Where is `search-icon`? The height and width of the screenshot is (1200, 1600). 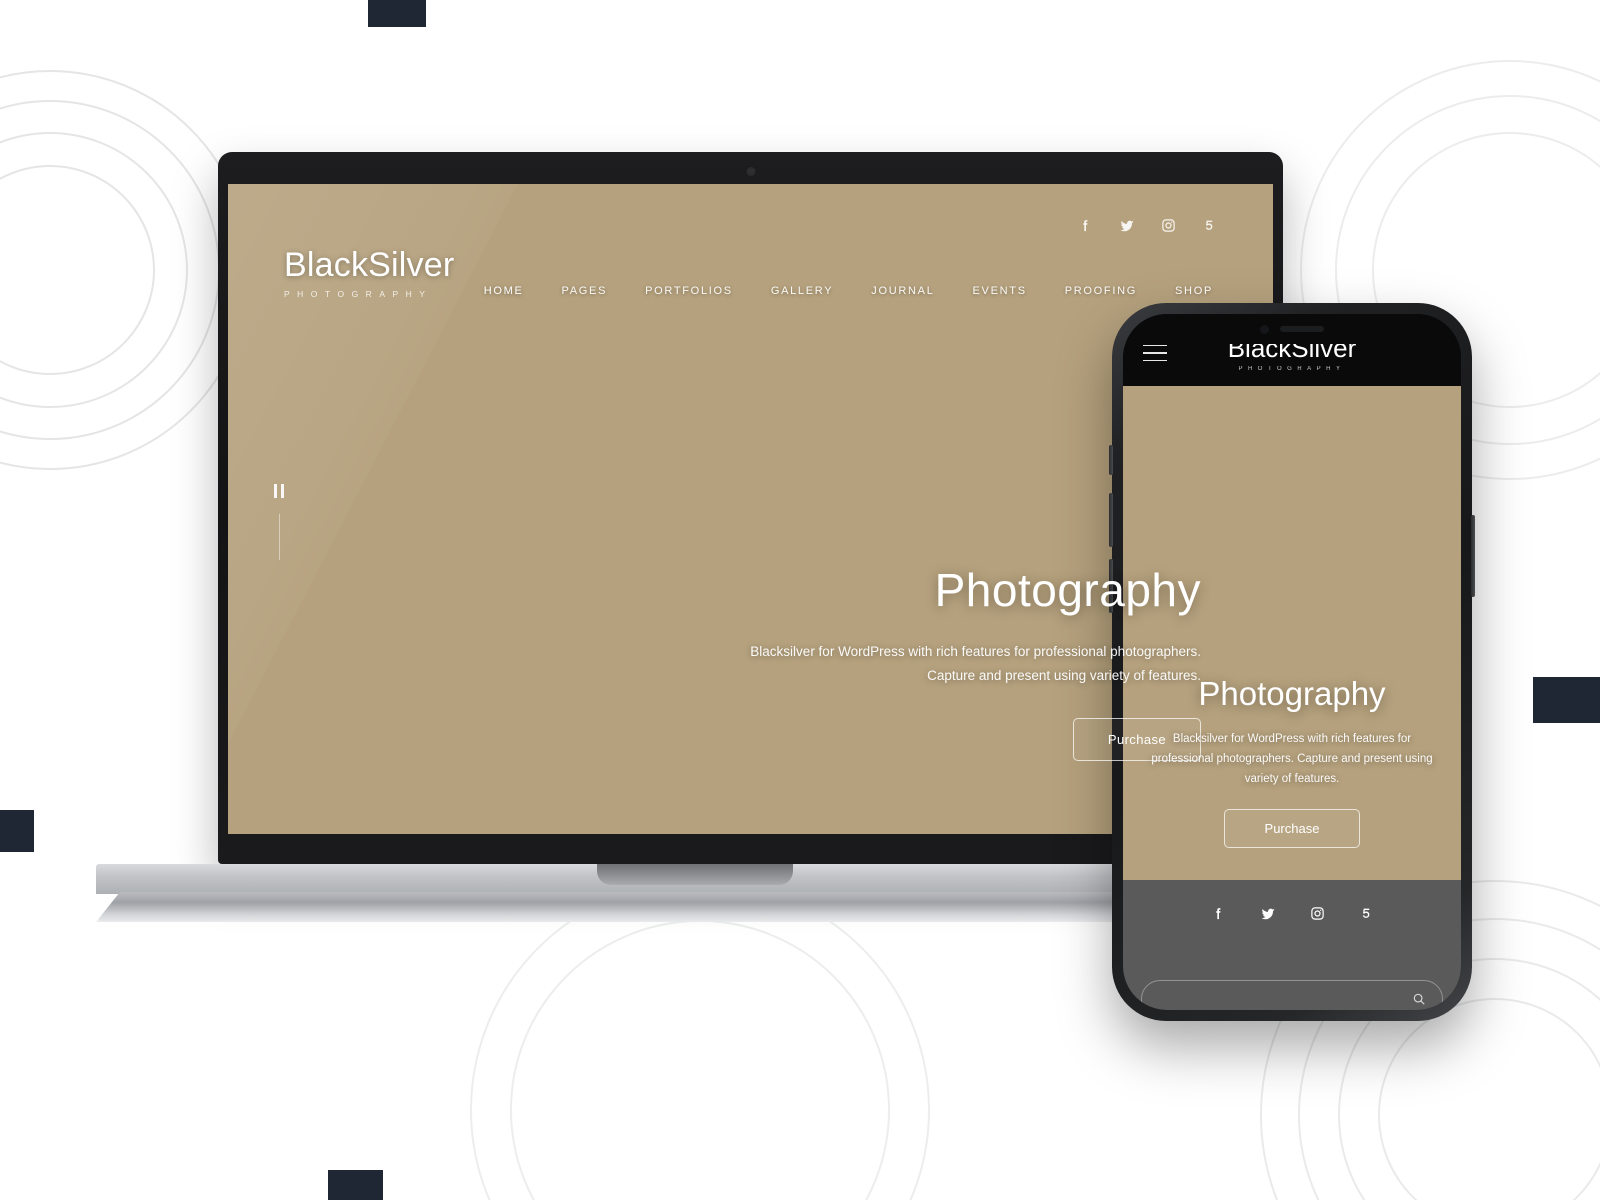 search-icon is located at coordinates (1419, 999).